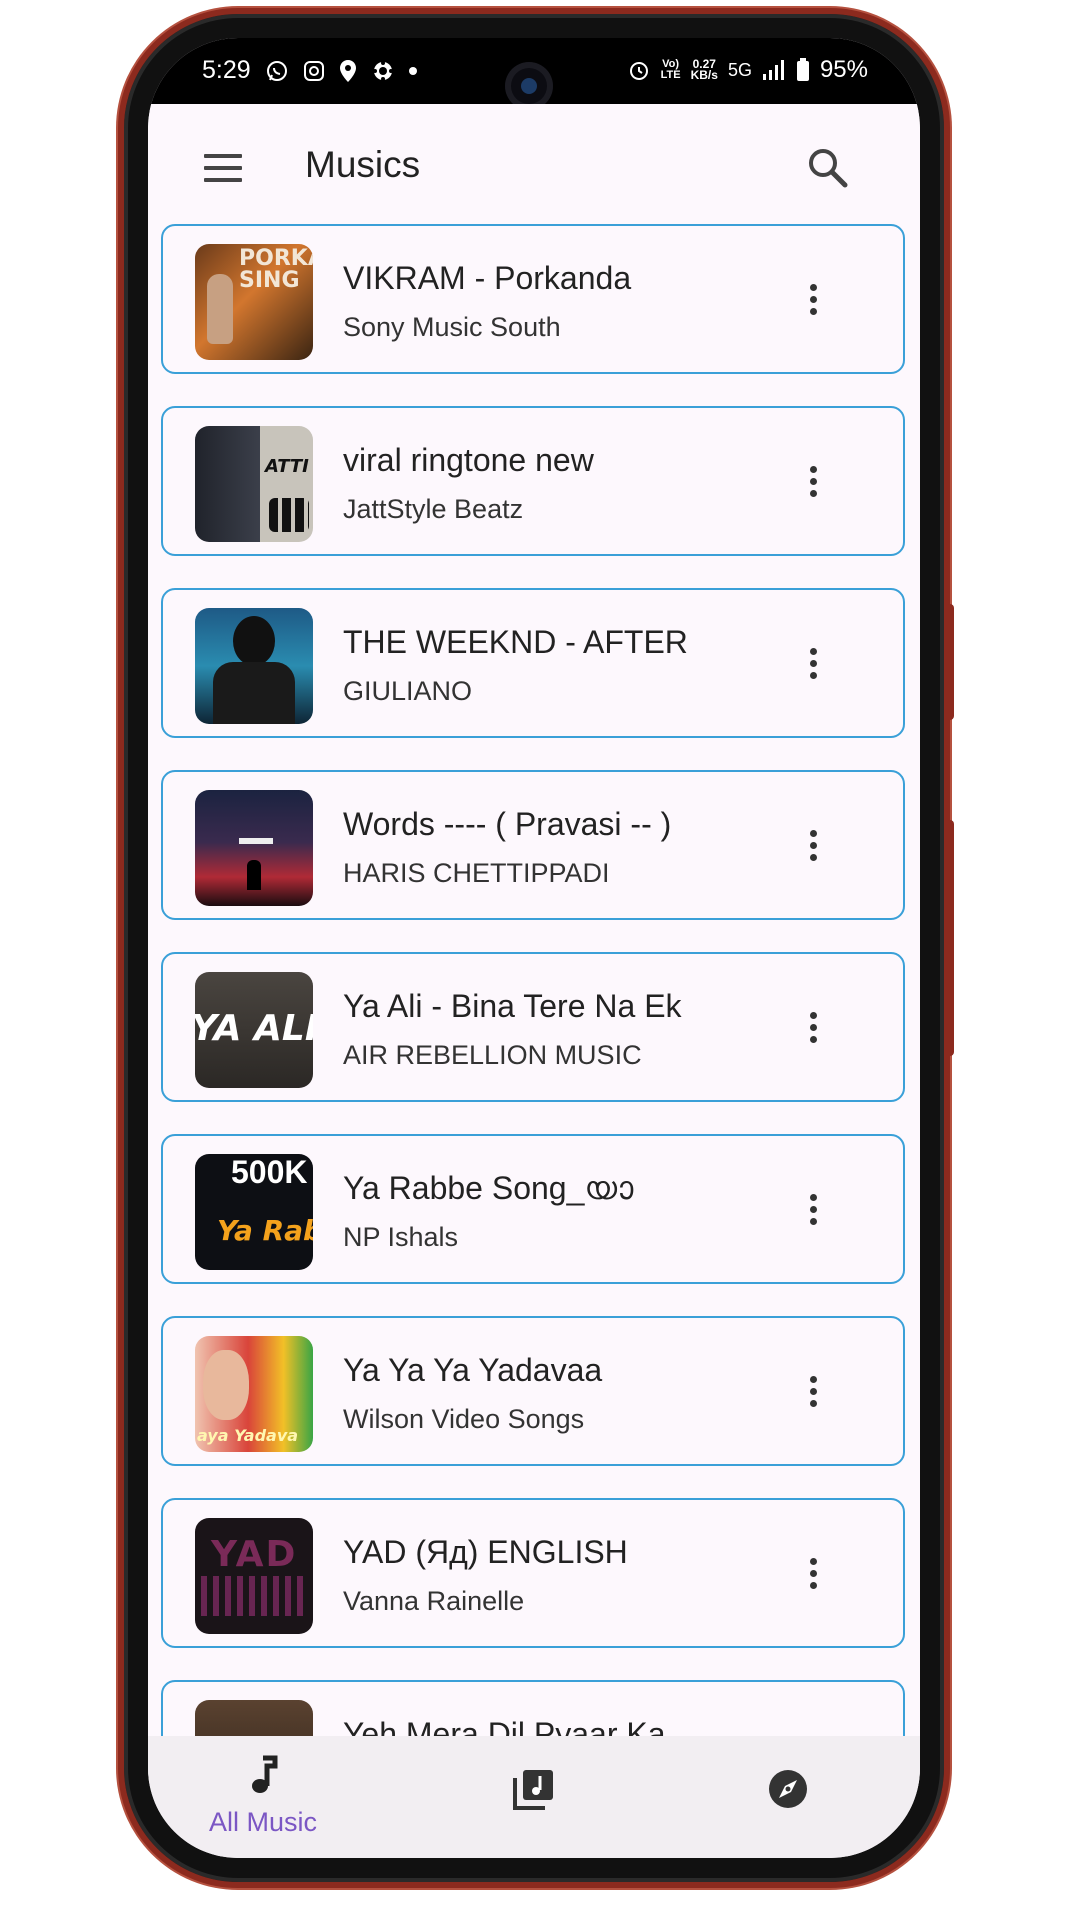  I want to click on song-title: YAD (Яд) ENGLISH, so click(485, 1552).